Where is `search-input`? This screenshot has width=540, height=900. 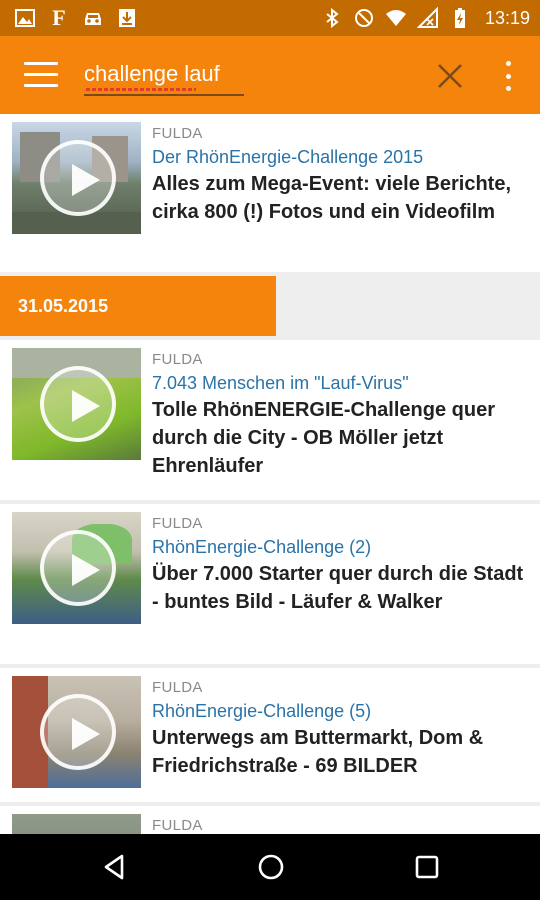
search-input is located at coordinates (164, 74).